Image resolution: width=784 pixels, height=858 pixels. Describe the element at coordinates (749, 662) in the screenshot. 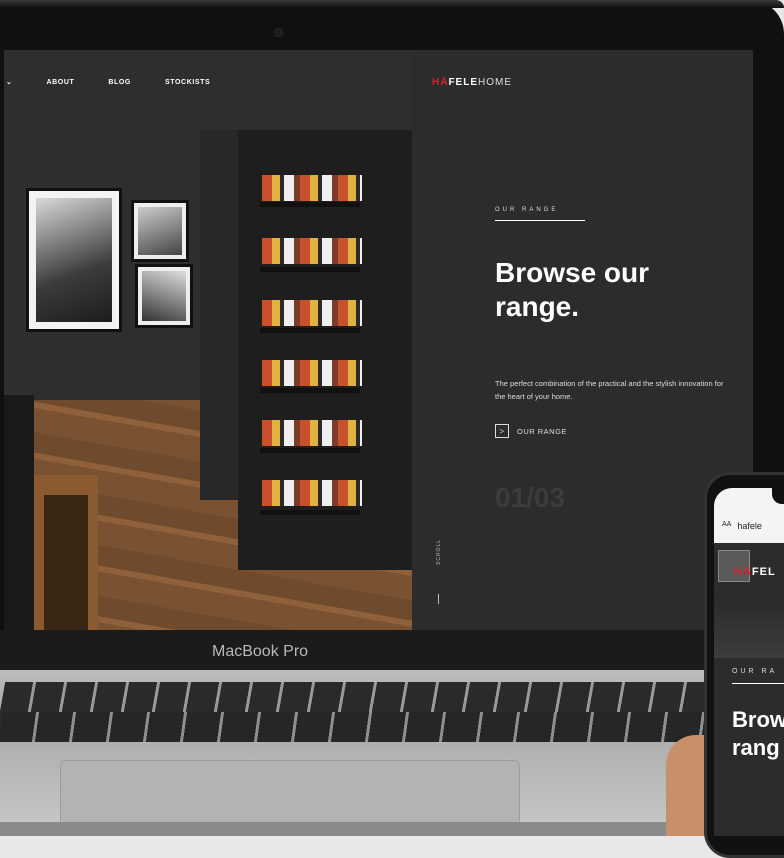

I see `phone-screen: AA hafele HÄFEL OUR RA Brow rang` at that location.